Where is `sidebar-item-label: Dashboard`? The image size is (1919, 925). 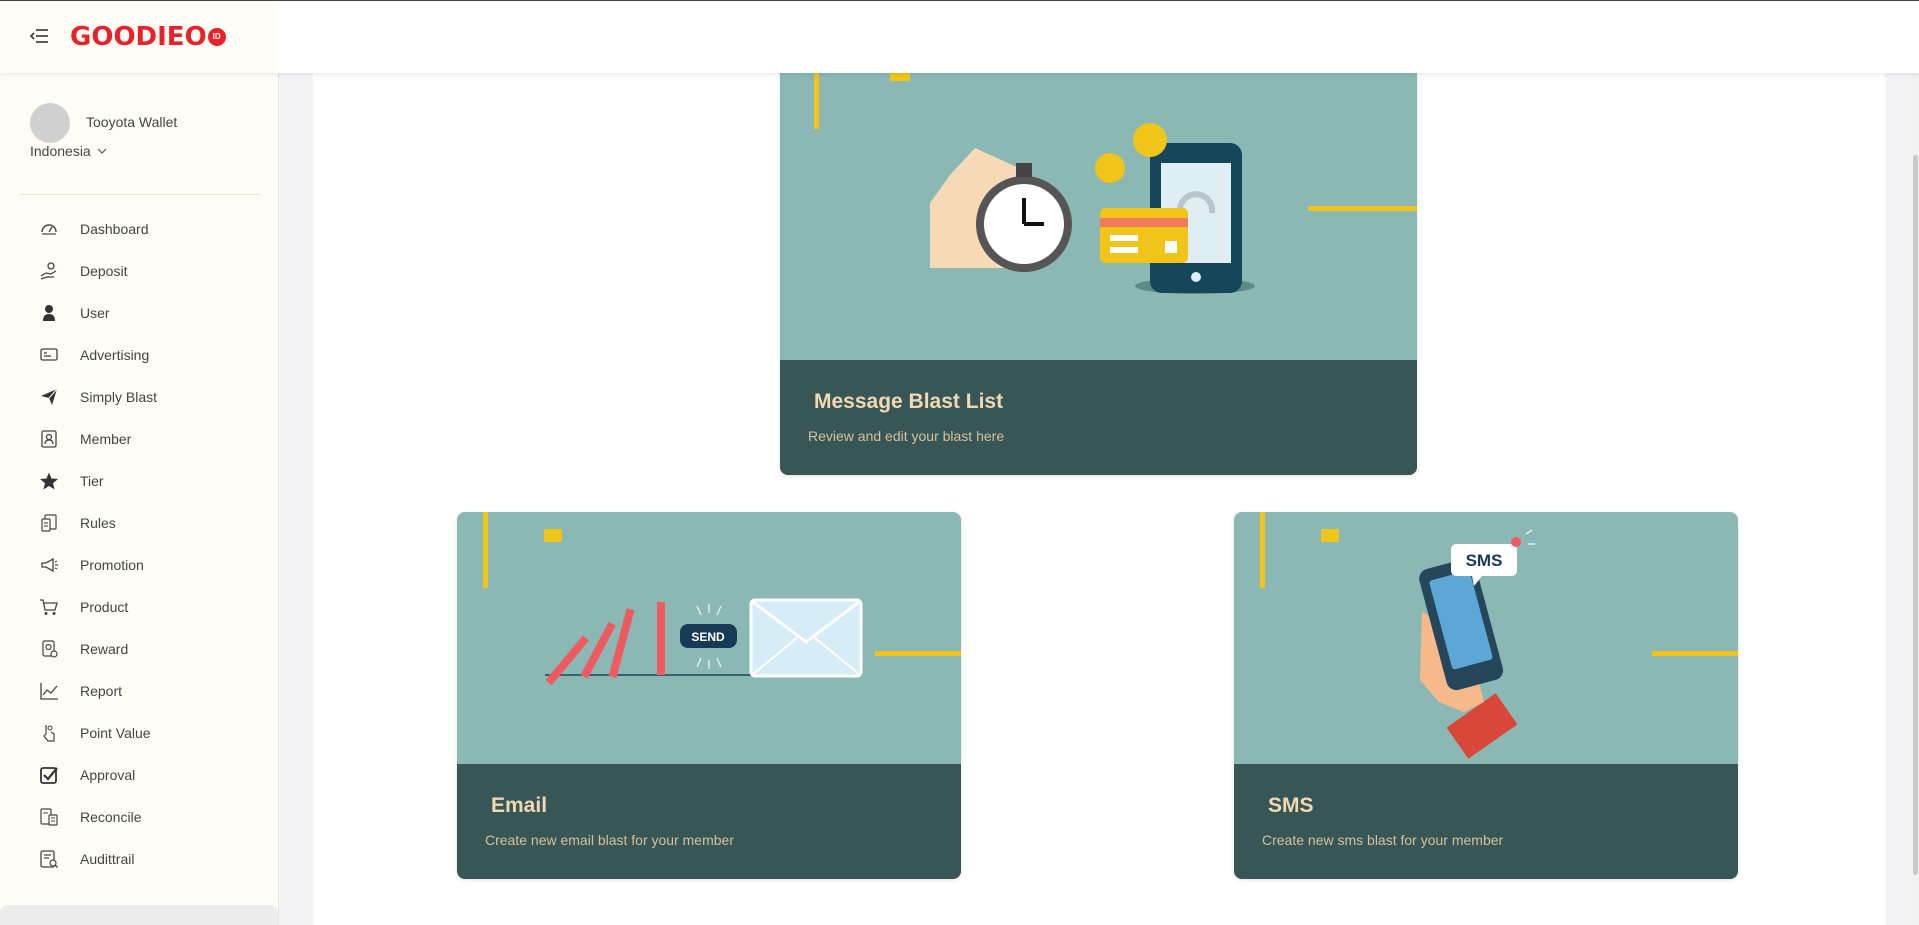 sidebar-item-label: Dashboard is located at coordinates (114, 229).